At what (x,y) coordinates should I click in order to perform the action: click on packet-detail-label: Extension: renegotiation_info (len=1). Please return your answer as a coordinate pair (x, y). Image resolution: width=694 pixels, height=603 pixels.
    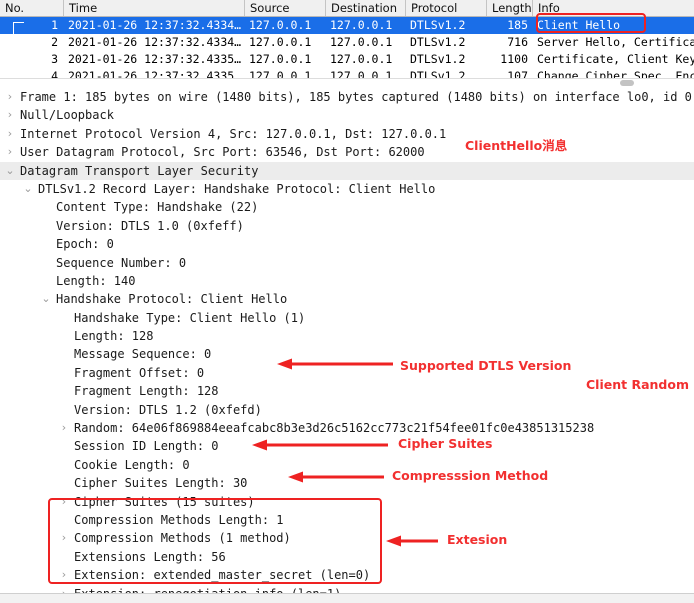
    Looking at the image, I should click on (207, 589).